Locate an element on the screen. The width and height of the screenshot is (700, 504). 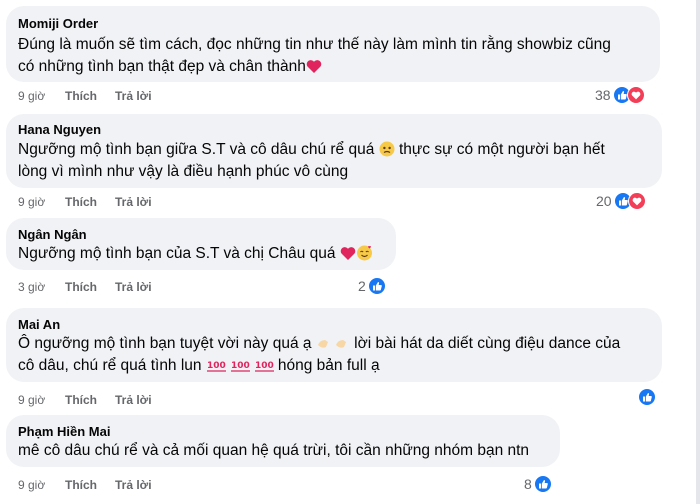
smiling-hearts-emoji-icon is located at coordinates (364, 253).